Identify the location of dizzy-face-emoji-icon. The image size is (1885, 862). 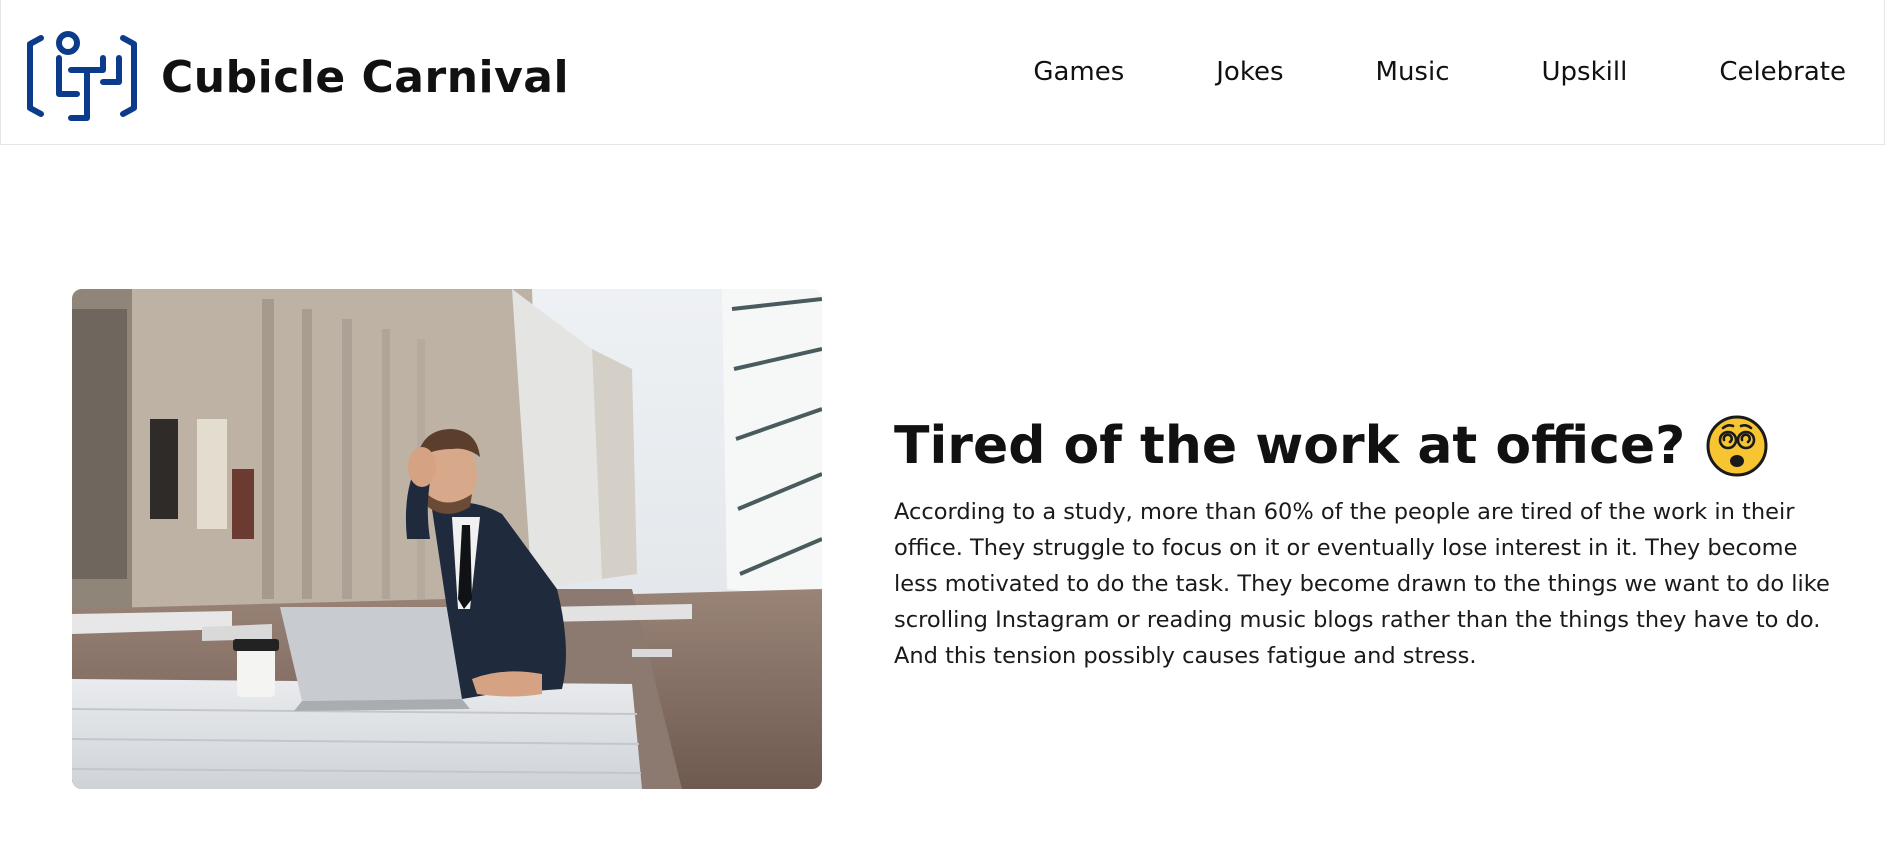
(1737, 446).